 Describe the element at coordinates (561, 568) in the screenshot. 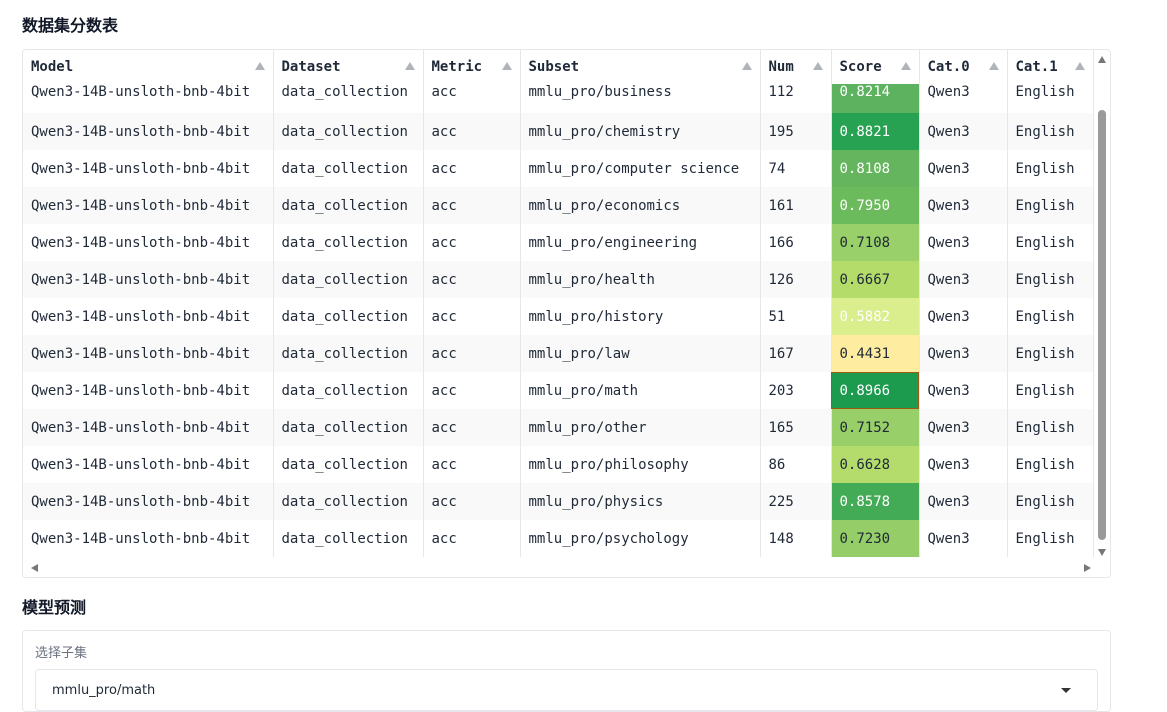

I see `horizontal-scrollbar` at that location.